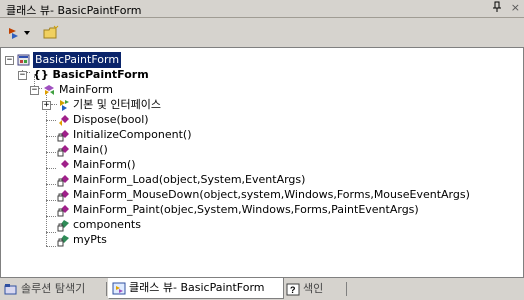  I want to click on tree-node-label: MainForm(), so click(104, 164).